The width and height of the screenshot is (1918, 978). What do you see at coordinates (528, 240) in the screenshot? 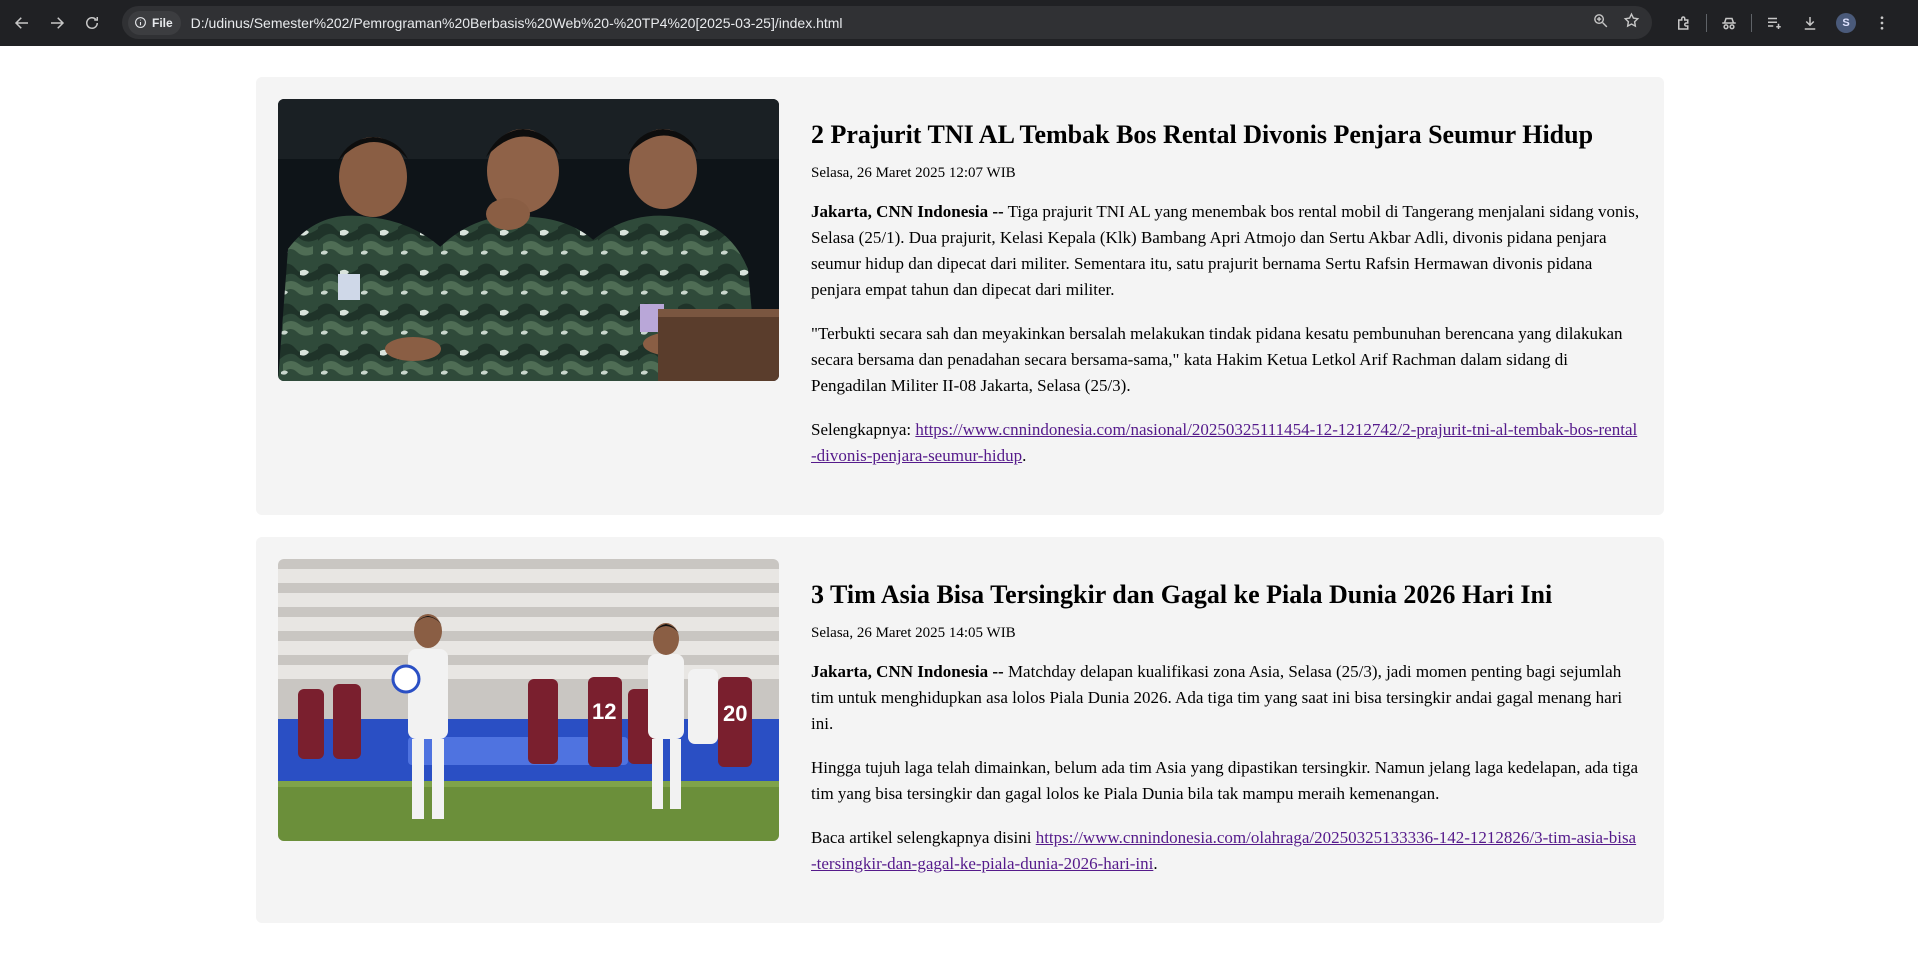
I see `article-image-soldiers` at bounding box center [528, 240].